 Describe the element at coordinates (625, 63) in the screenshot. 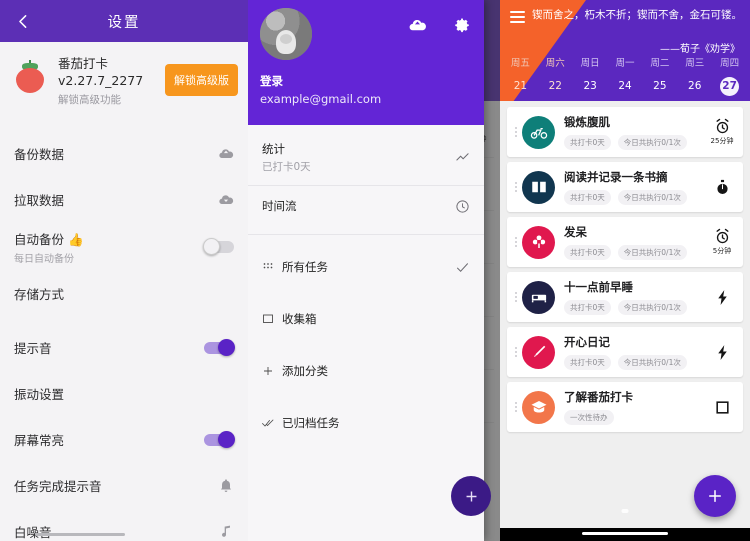

I see `day-name: 周一` at that location.